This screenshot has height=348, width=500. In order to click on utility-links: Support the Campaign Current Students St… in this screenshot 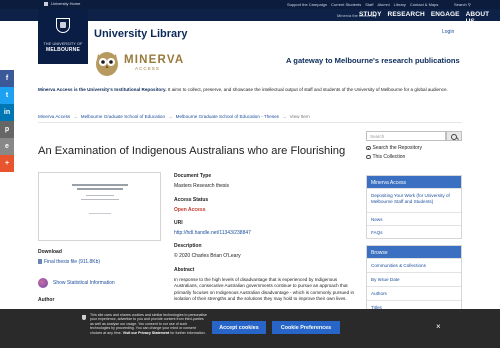, I will do `click(362, 4)`.